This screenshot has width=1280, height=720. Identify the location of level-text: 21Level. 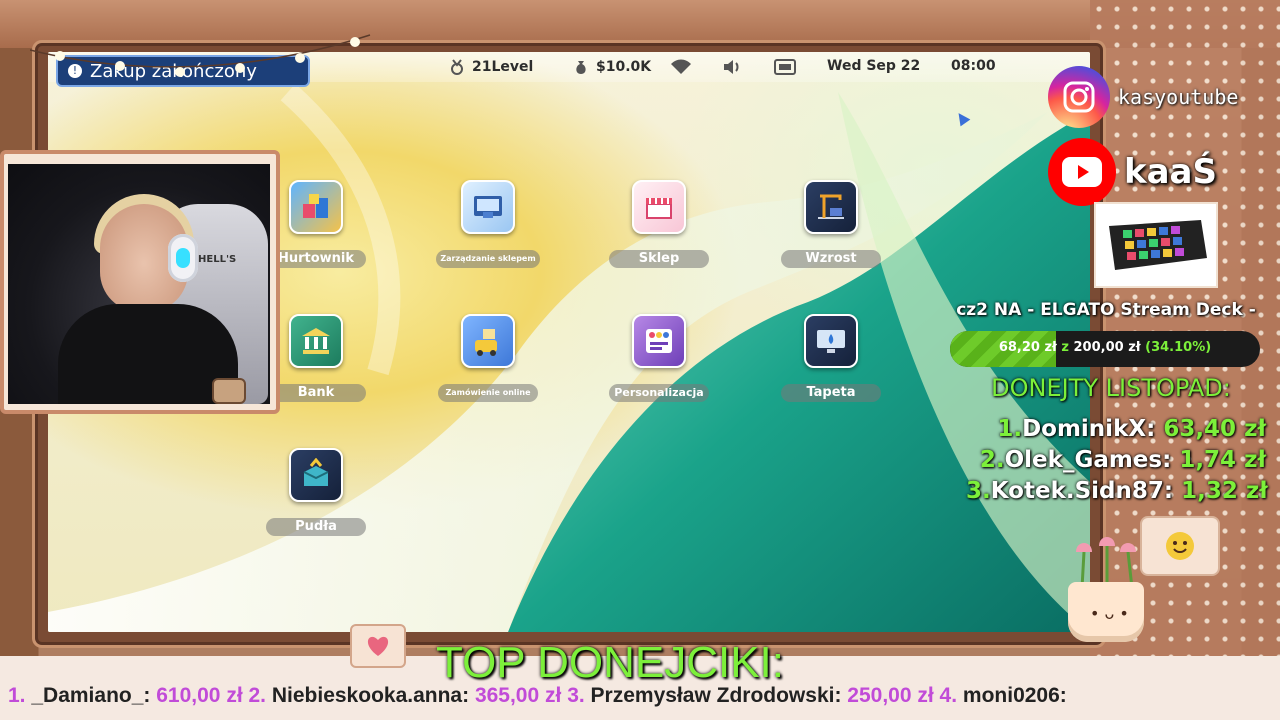
(503, 67).